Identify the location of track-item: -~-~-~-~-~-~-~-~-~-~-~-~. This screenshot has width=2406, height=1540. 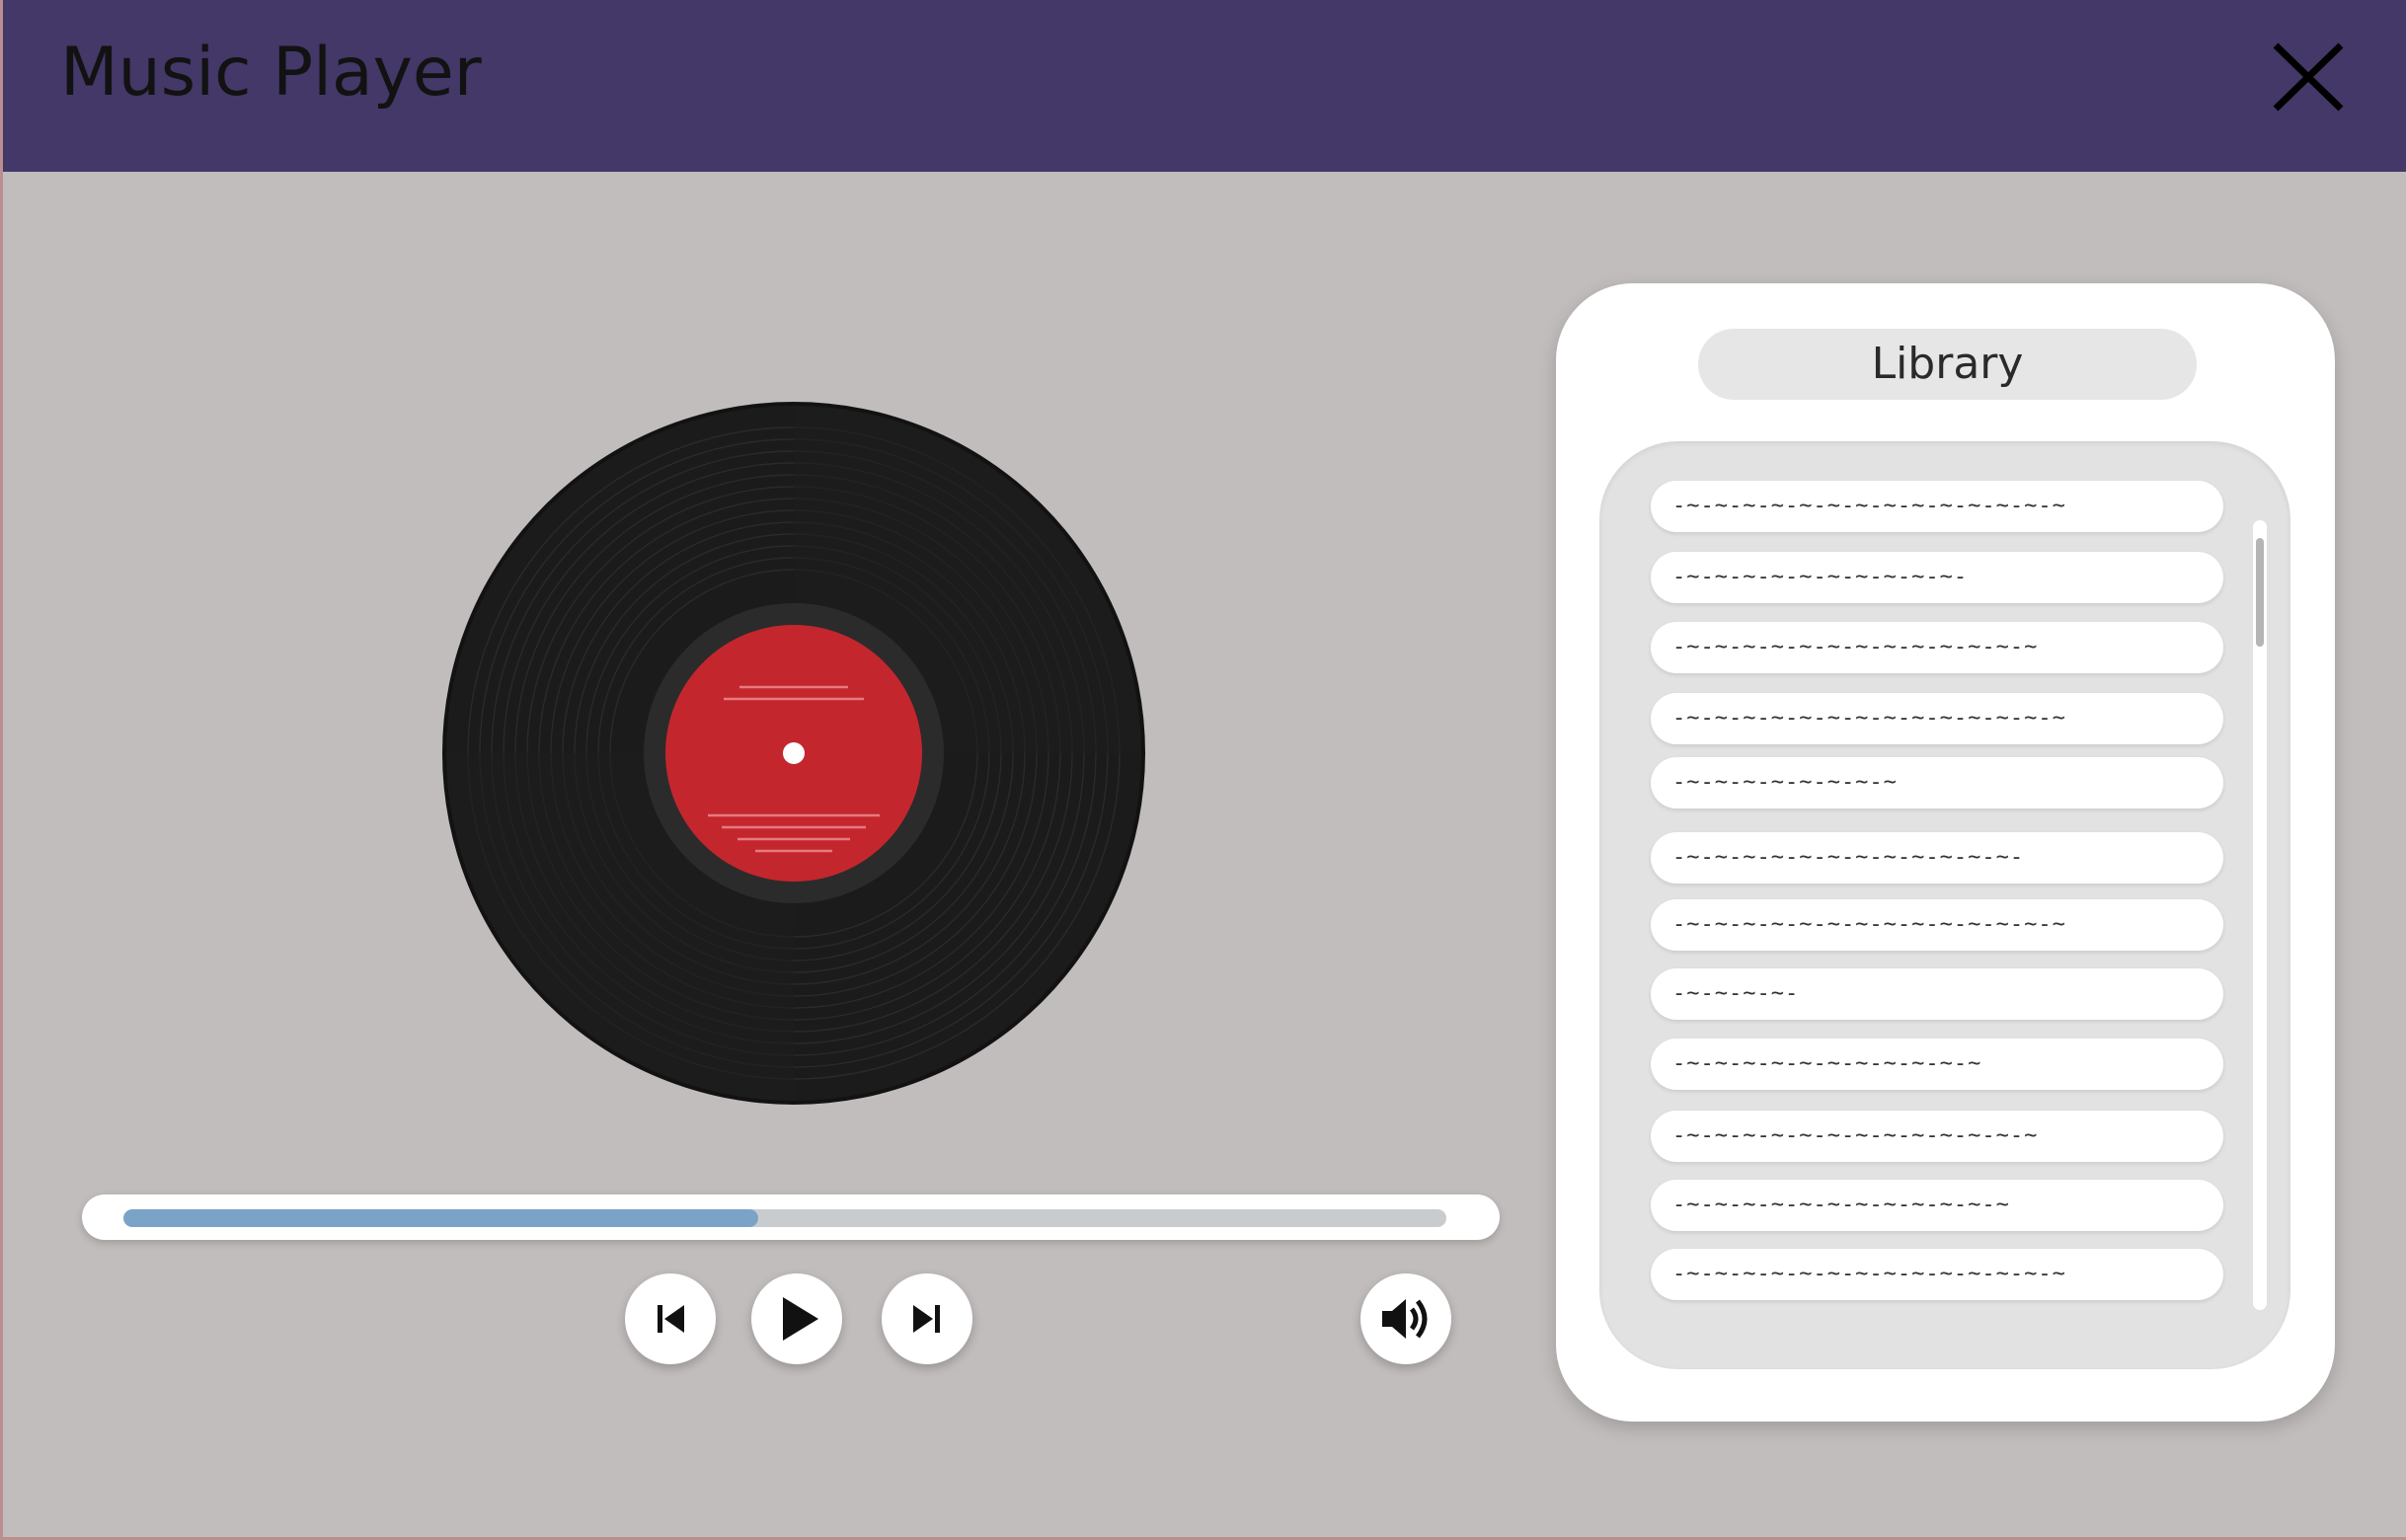
(1937, 1205).